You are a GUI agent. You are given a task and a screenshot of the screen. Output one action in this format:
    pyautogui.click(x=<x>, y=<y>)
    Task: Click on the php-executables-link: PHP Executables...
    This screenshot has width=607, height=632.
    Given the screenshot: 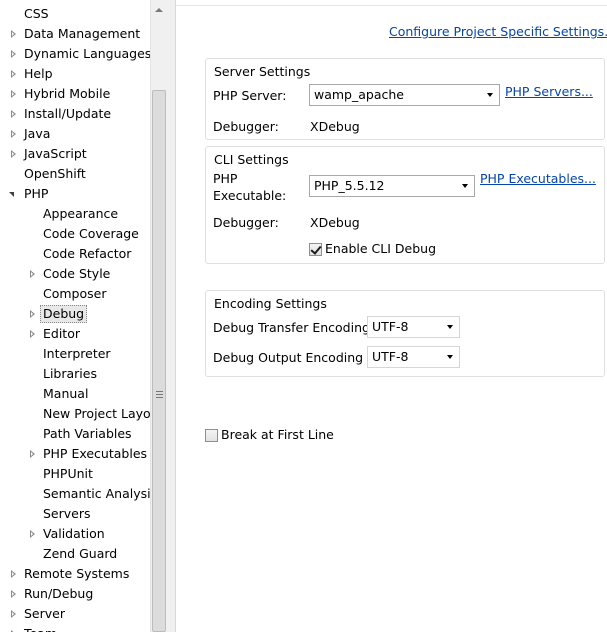 What is the action you would take?
    pyautogui.click(x=538, y=178)
    